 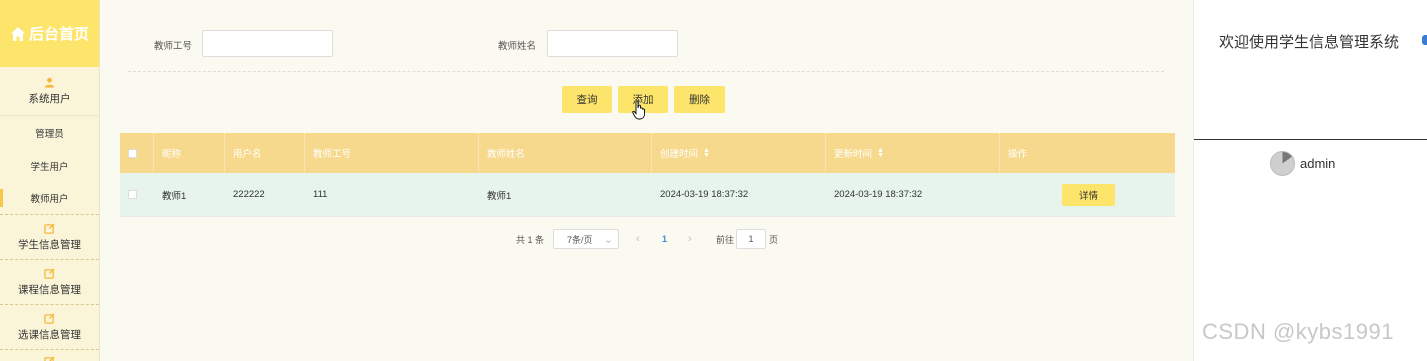 I want to click on header-updated: 更新时间 ▲ ▼, so click(x=913, y=153).